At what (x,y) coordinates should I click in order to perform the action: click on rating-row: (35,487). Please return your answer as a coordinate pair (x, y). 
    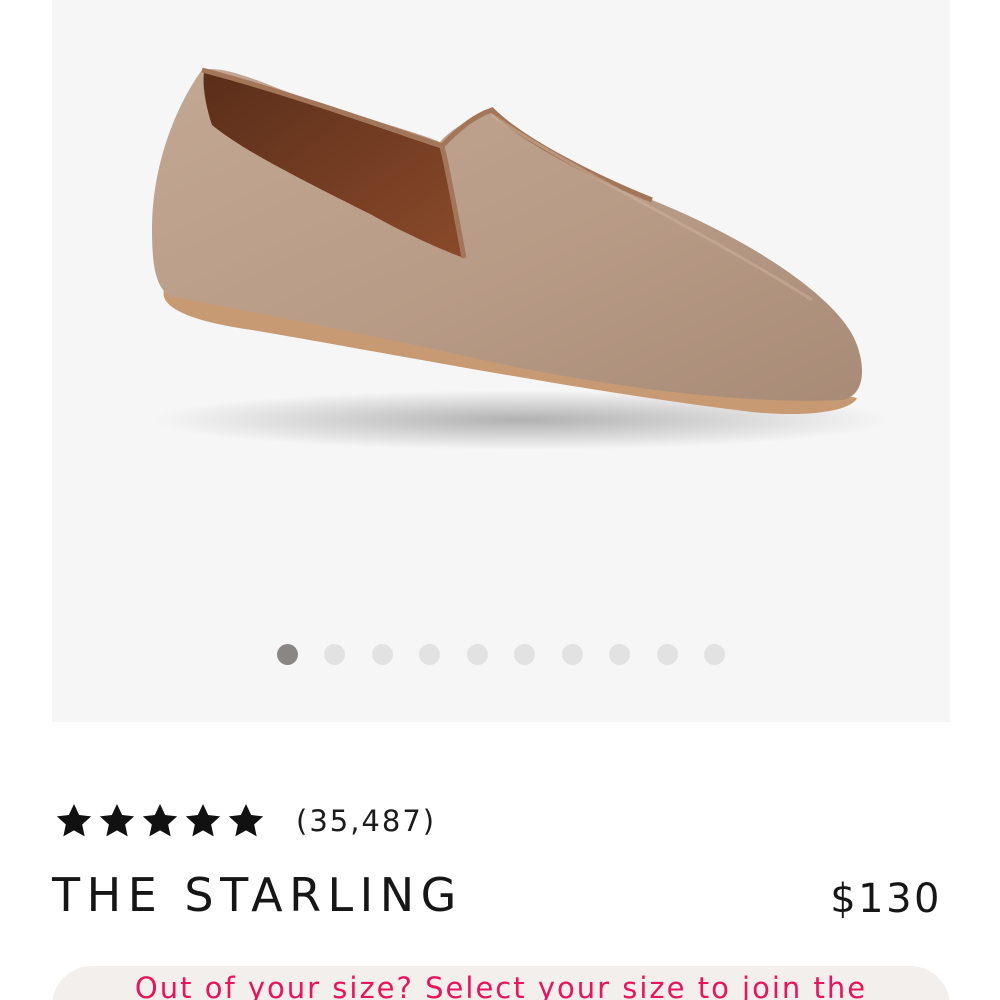
    Looking at the image, I should click on (245, 821).